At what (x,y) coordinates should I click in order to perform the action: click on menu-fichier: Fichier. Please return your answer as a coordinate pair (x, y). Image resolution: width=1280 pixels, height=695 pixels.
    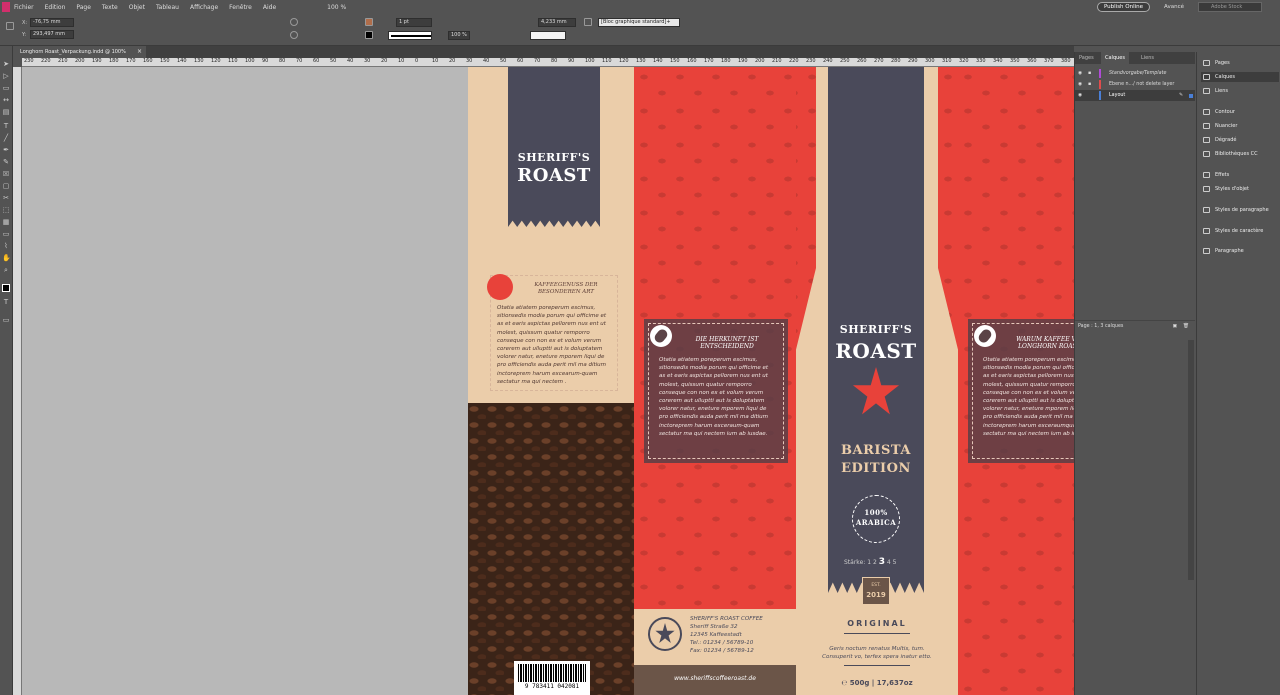
    Looking at the image, I should click on (24, 7).